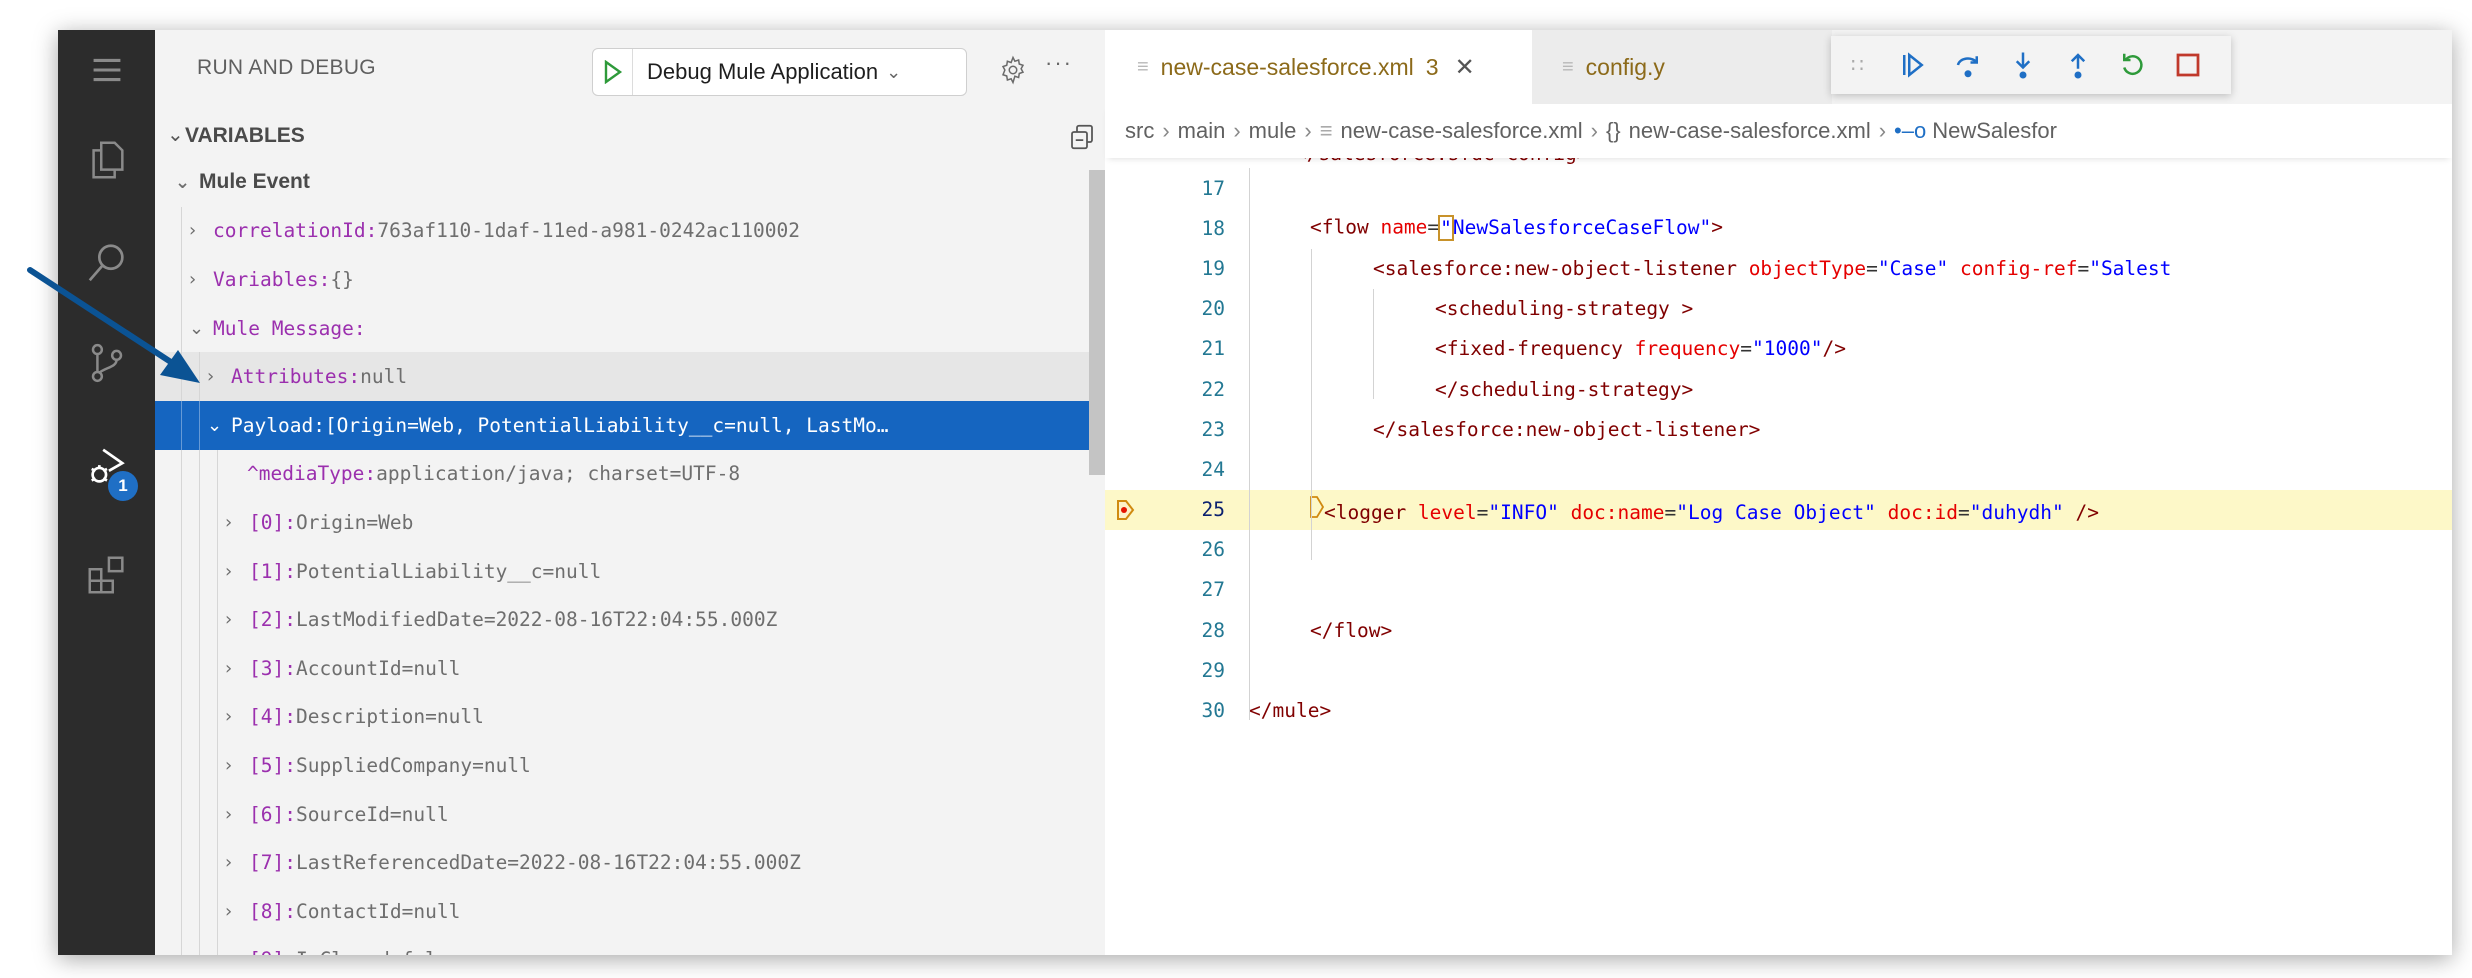  What do you see at coordinates (106, 160) in the screenshot?
I see `explorer-icon` at bounding box center [106, 160].